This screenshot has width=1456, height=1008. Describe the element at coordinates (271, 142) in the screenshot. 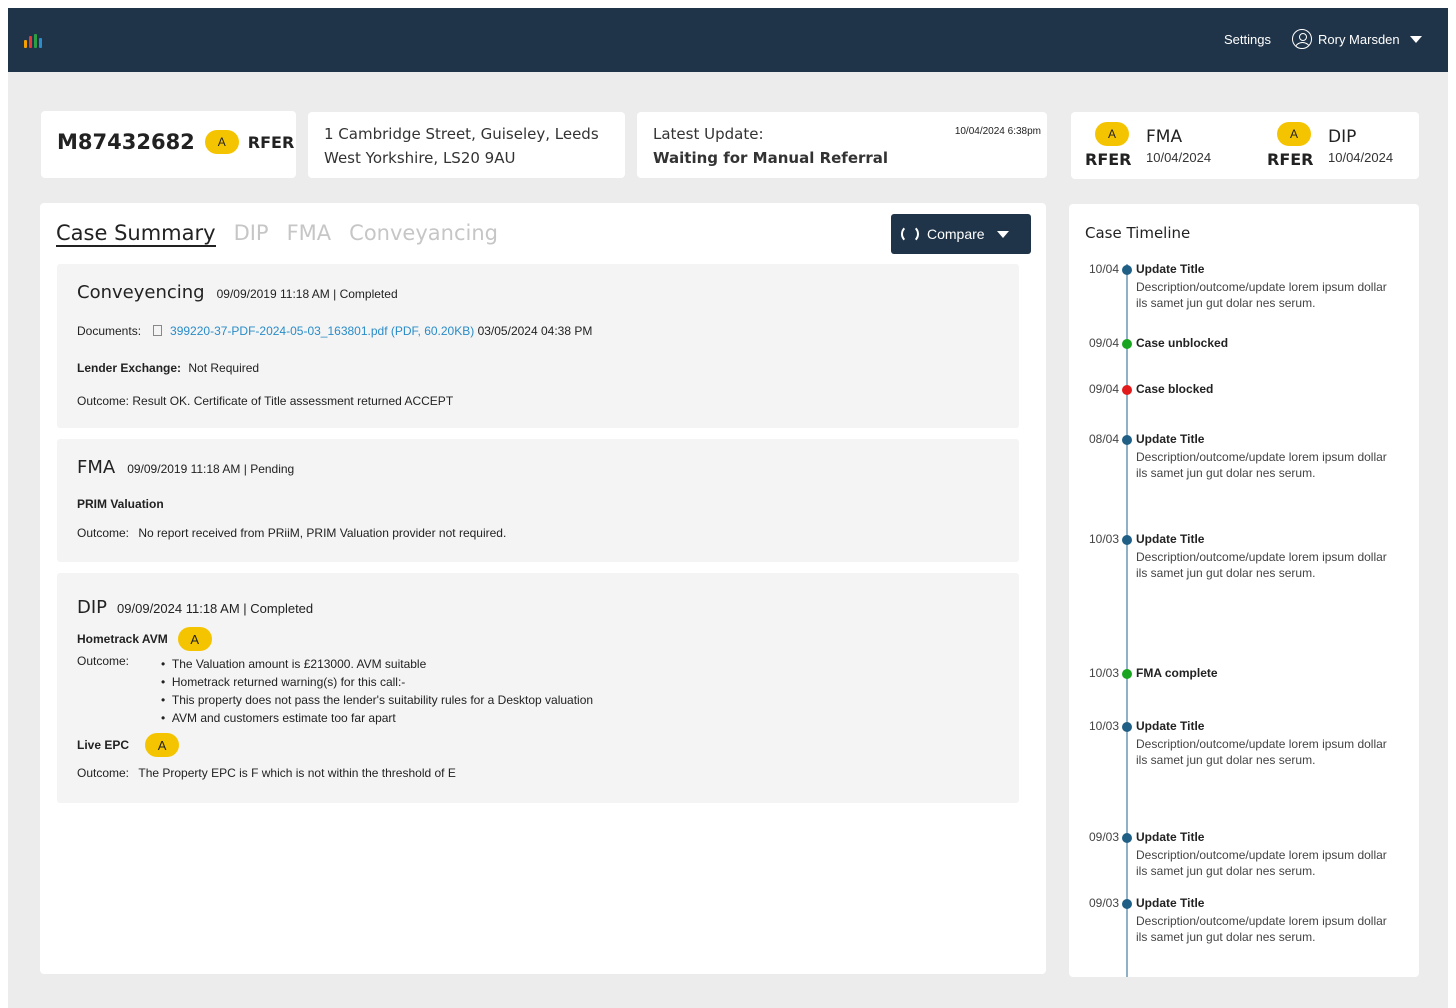

I see `case-status: RFER` at that location.